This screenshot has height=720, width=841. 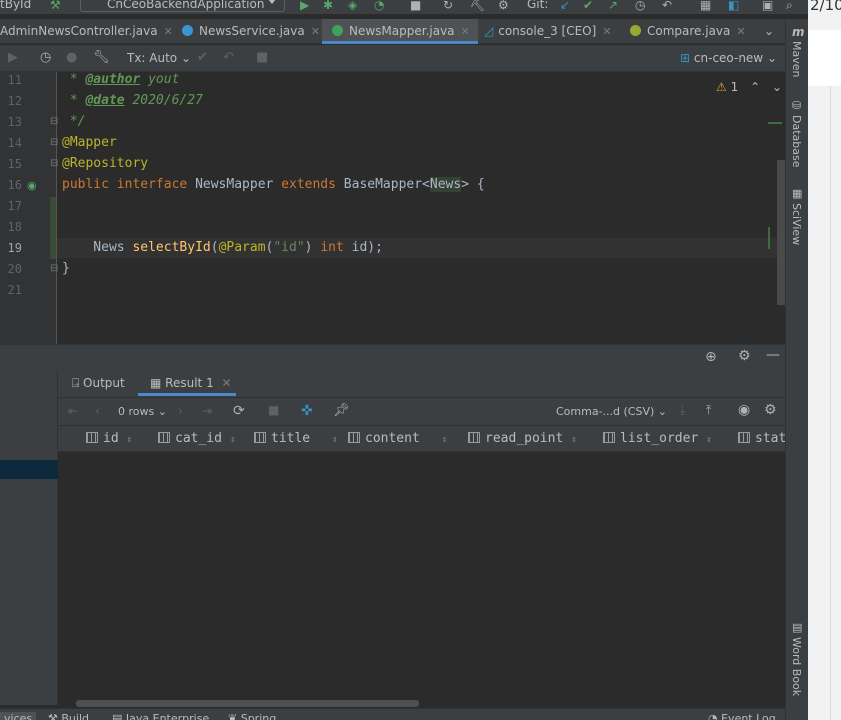 What do you see at coordinates (796, 105) in the screenshot?
I see `database-icon: ⛁` at bounding box center [796, 105].